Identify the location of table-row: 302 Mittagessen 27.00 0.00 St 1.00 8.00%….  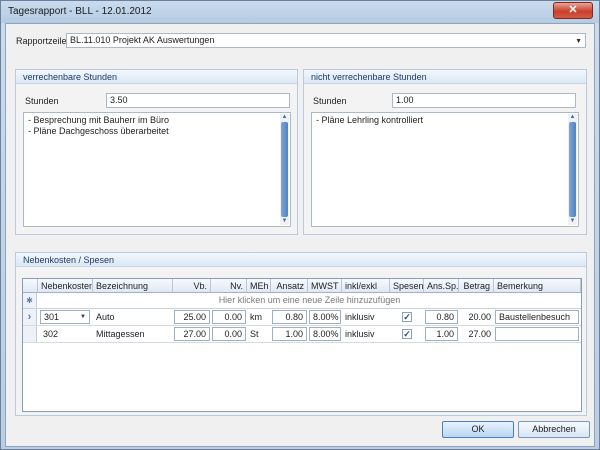
(302, 334).